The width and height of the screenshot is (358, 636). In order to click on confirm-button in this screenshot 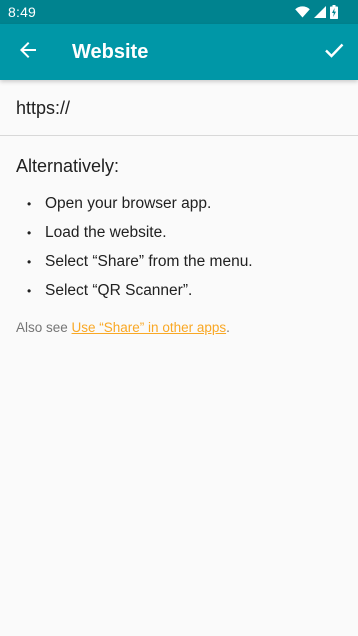, I will do `click(334, 52)`.